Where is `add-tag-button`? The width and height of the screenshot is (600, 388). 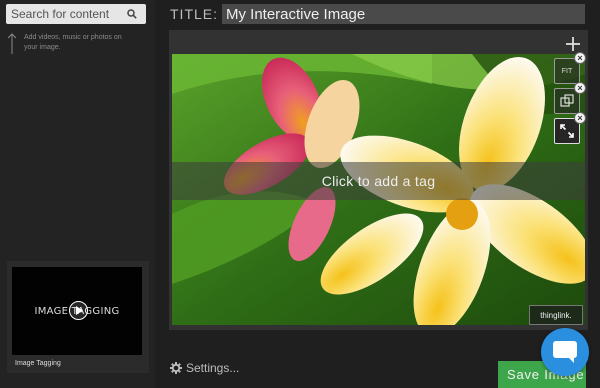
add-tag-button is located at coordinates (573, 44).